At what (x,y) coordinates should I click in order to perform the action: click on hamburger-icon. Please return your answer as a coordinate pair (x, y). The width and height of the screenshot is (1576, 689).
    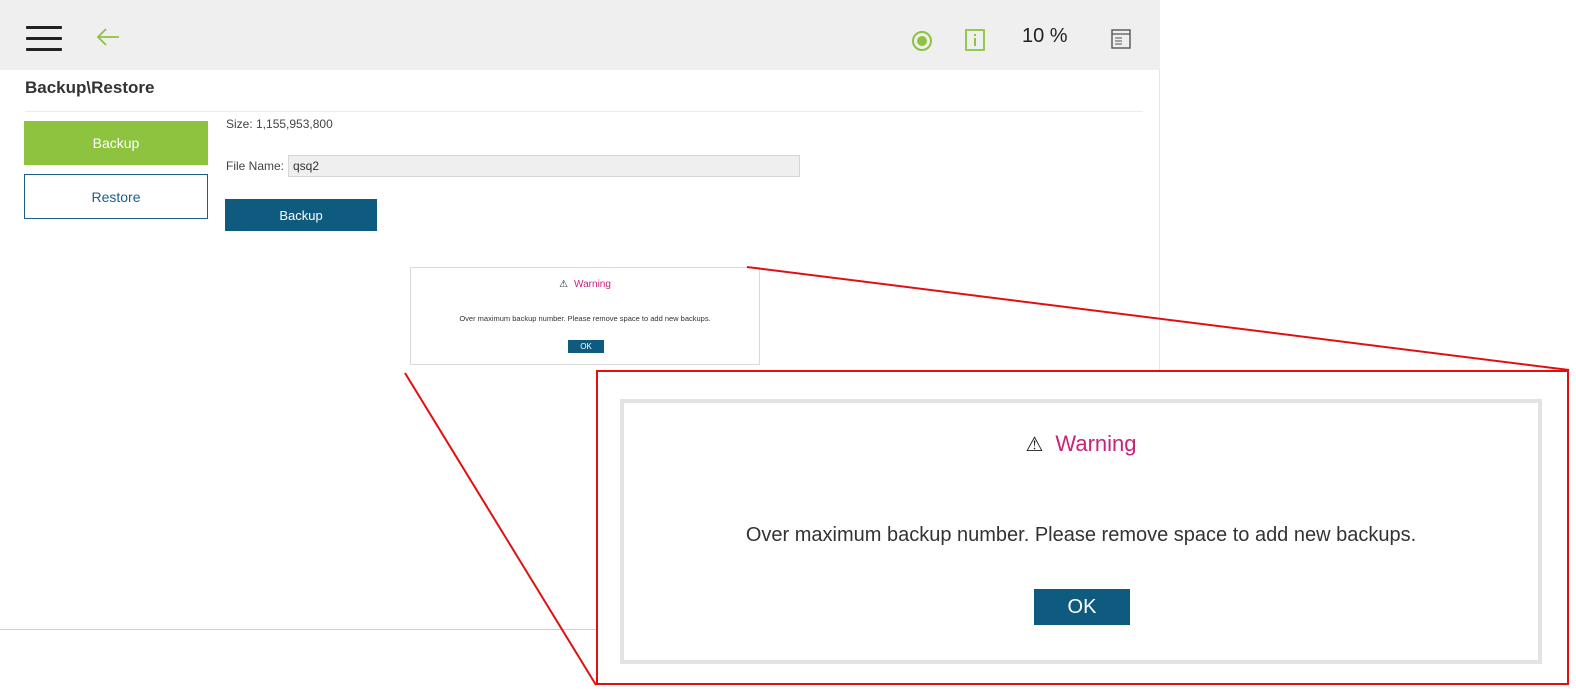
    Looking at the image, I should click on (44, 39).